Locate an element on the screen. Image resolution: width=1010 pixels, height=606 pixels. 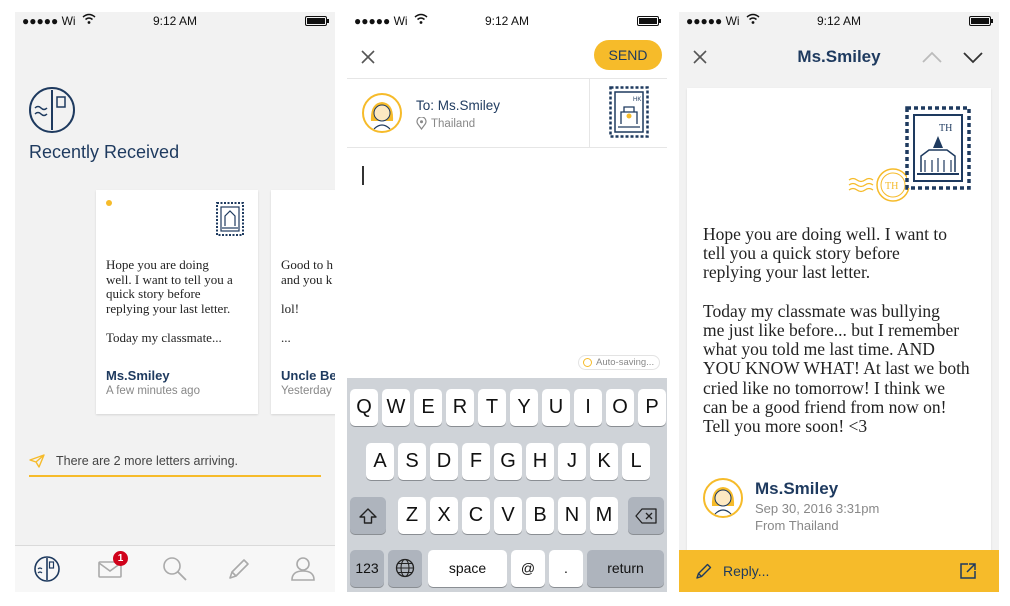
key-w: W is located at coordinates (396, 407).